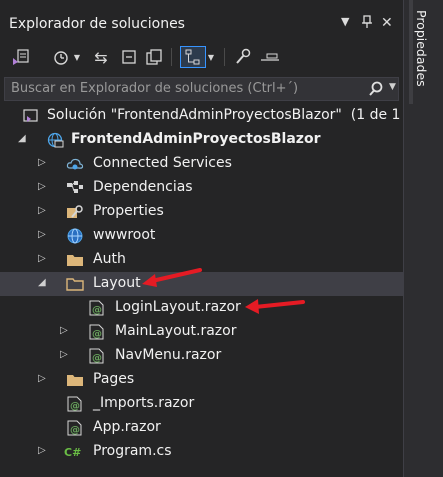  What do you see at coordinates (176, 331) in the screenshot?
I see `item-label: MainLayout.razor` at bounding box center [176, 331].